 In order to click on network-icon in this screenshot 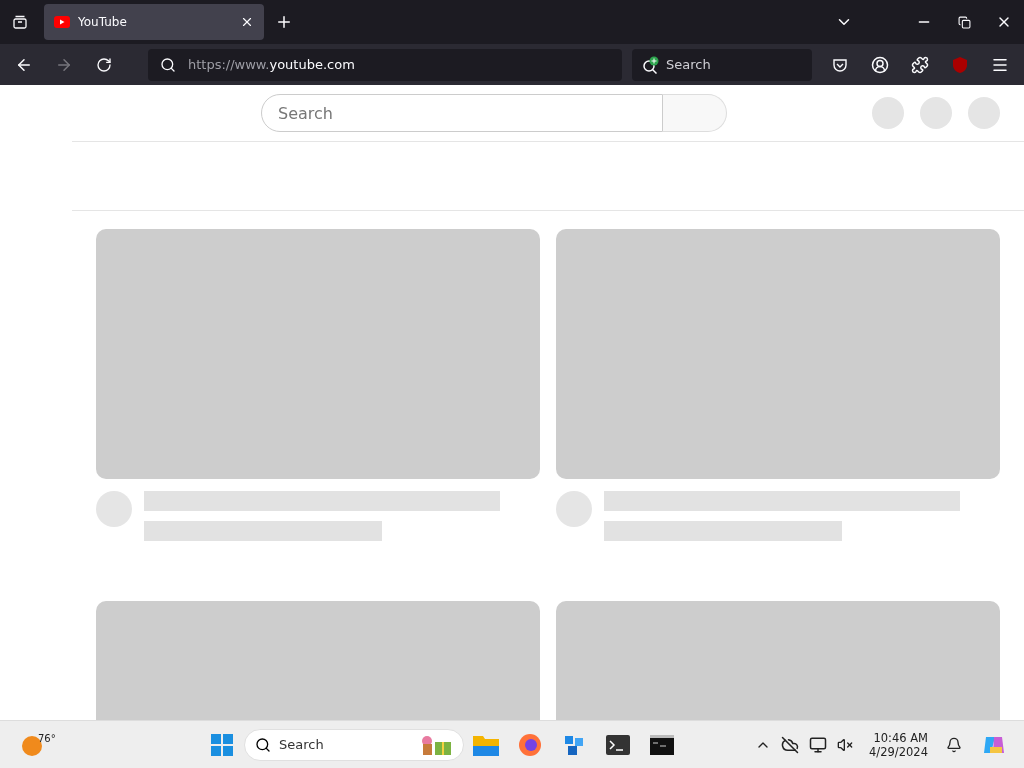, I will do `click(818, 744)`.